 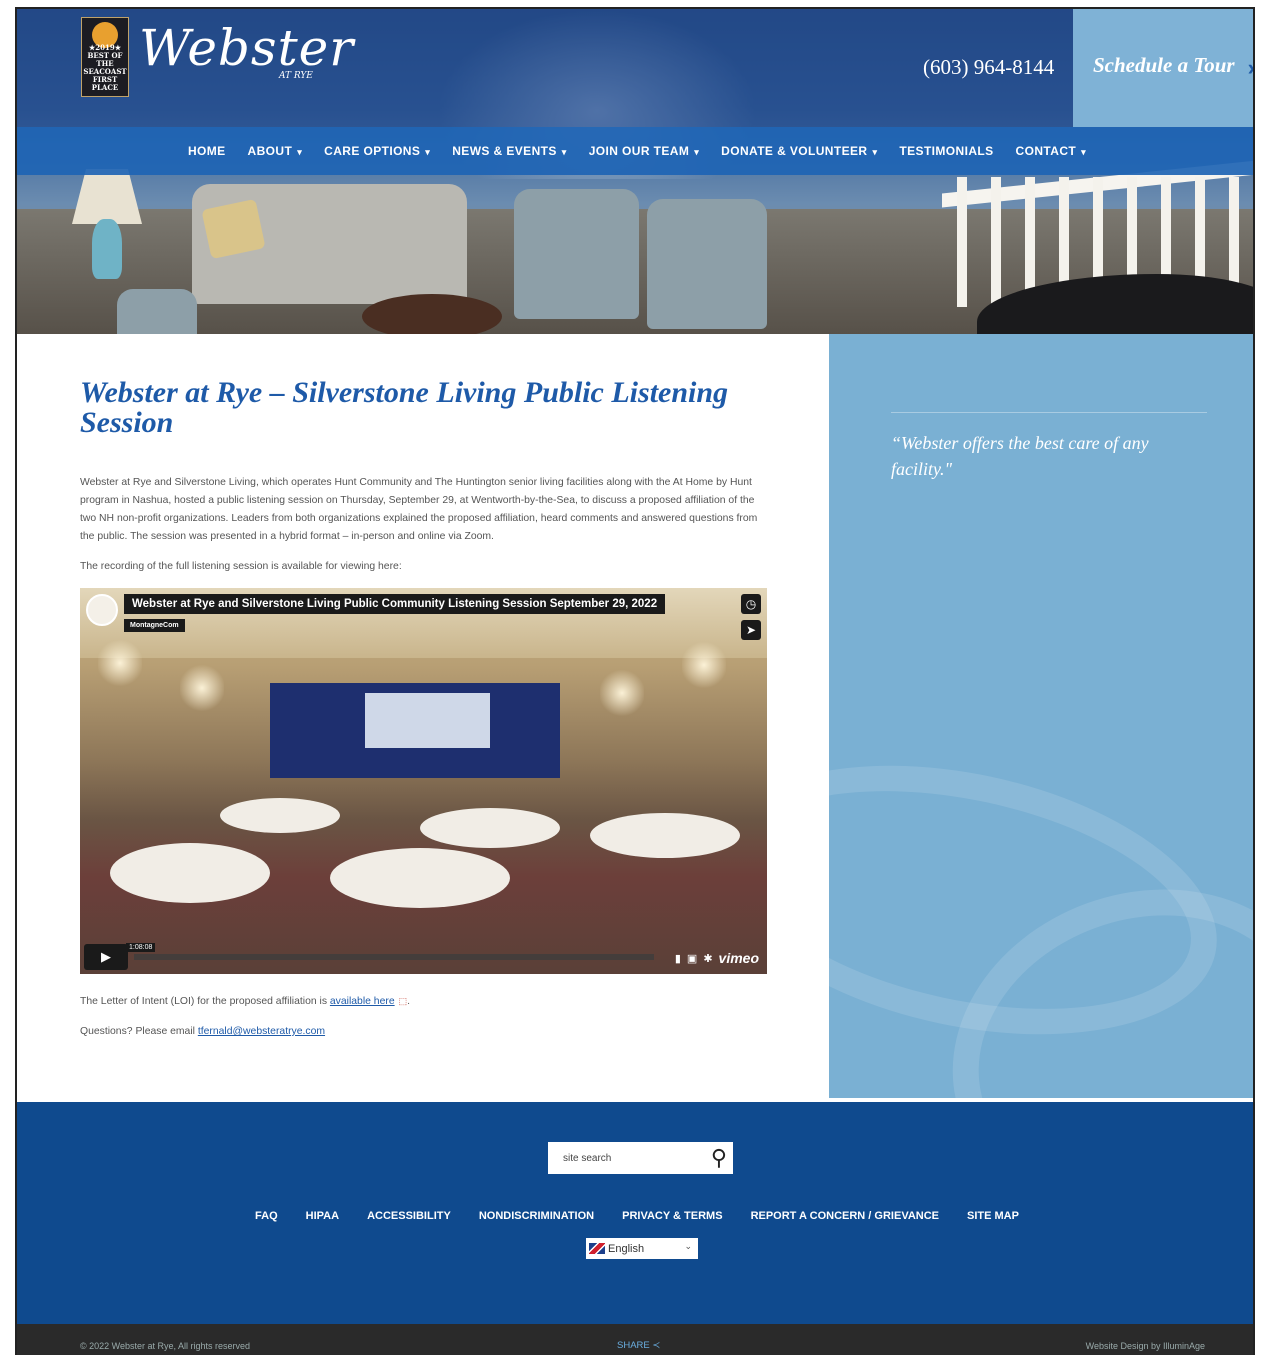 I want to click on schedule-tour-label: Schedule a Tour, so click(x=1164, y=64).